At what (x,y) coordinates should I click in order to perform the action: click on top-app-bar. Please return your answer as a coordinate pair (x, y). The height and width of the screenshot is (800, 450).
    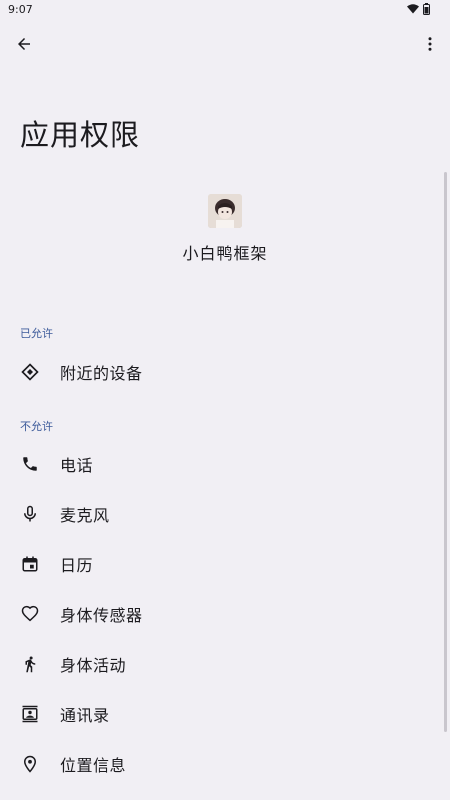
    Looking at the image, I should click on (225, 44).